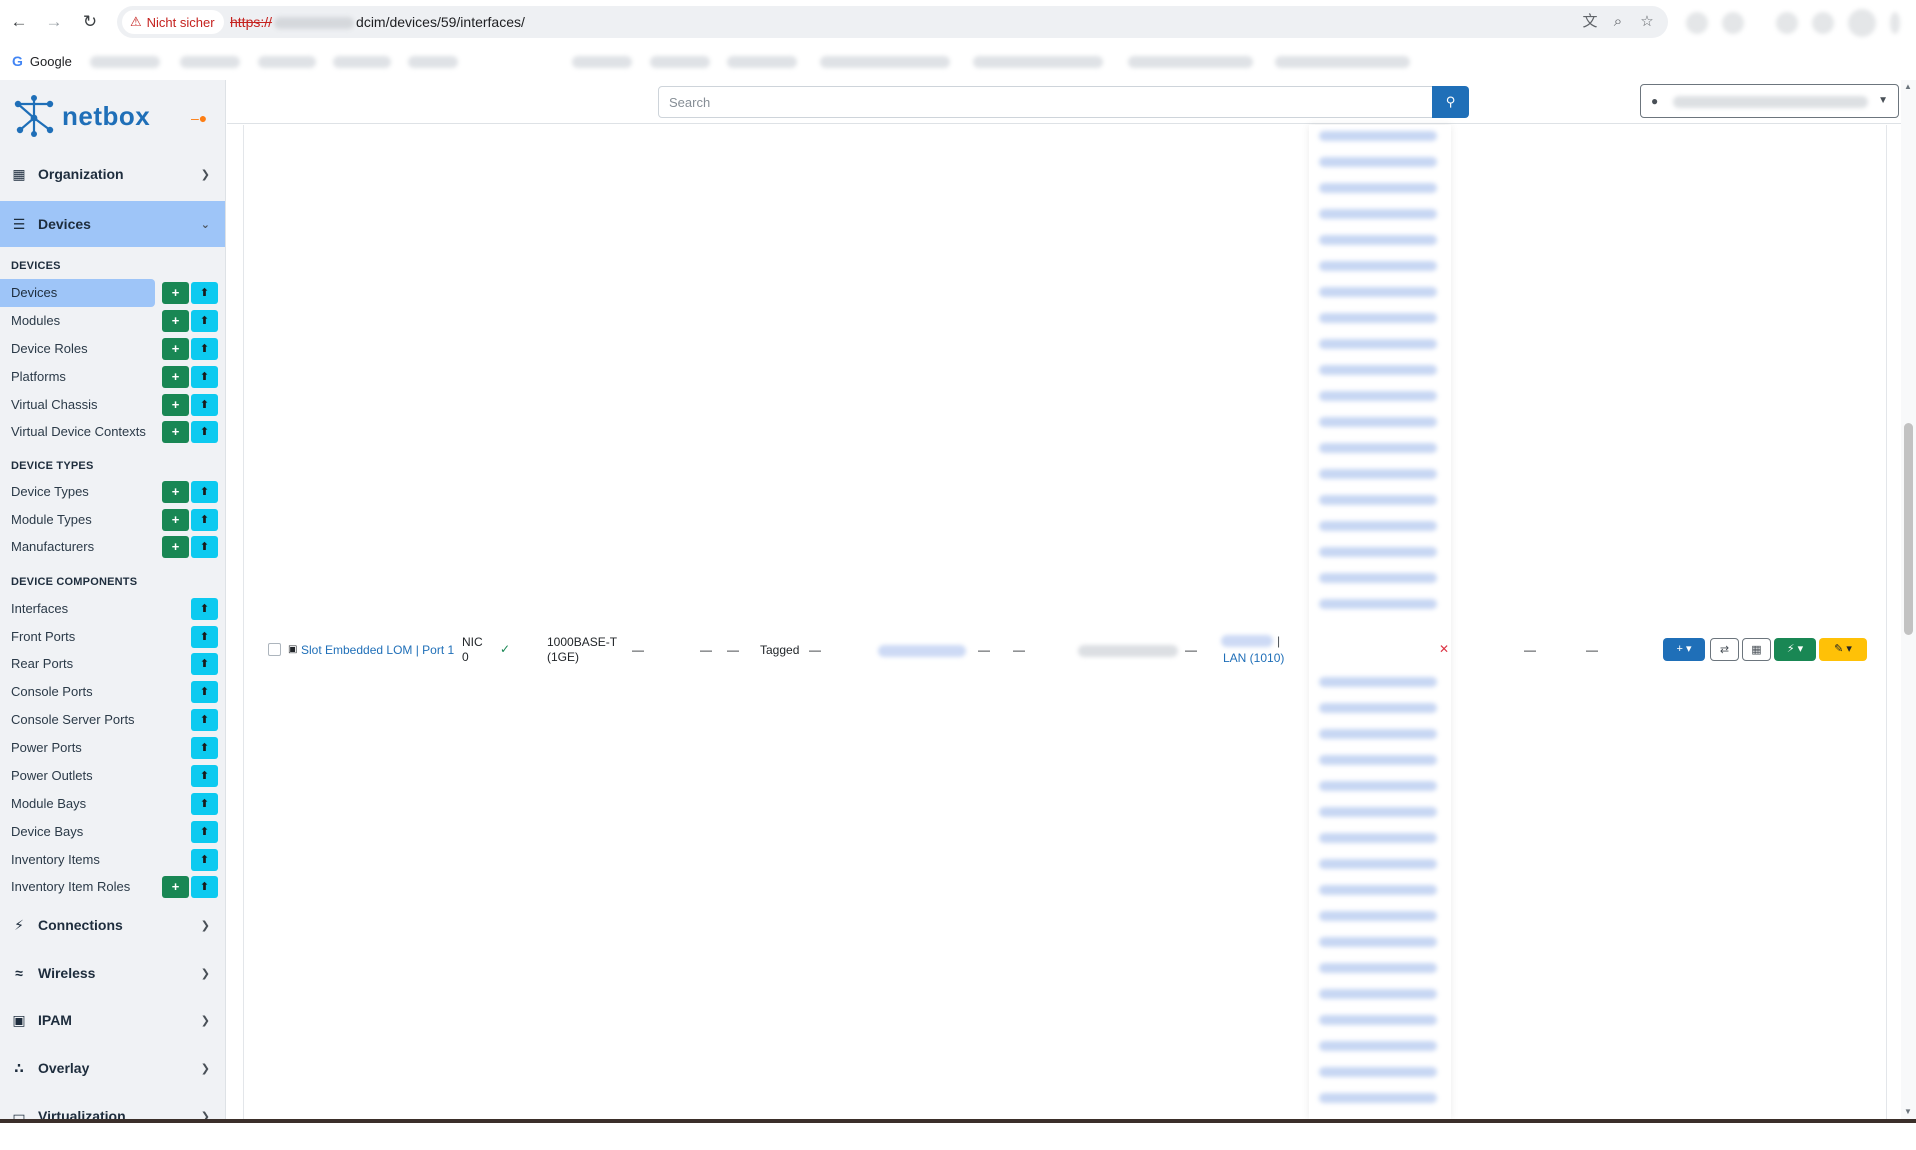 The width and height of the screenshot is (1916, 1150). I want to click on sidebar-item-label: Inventory Item Roles, so click(77, 887).